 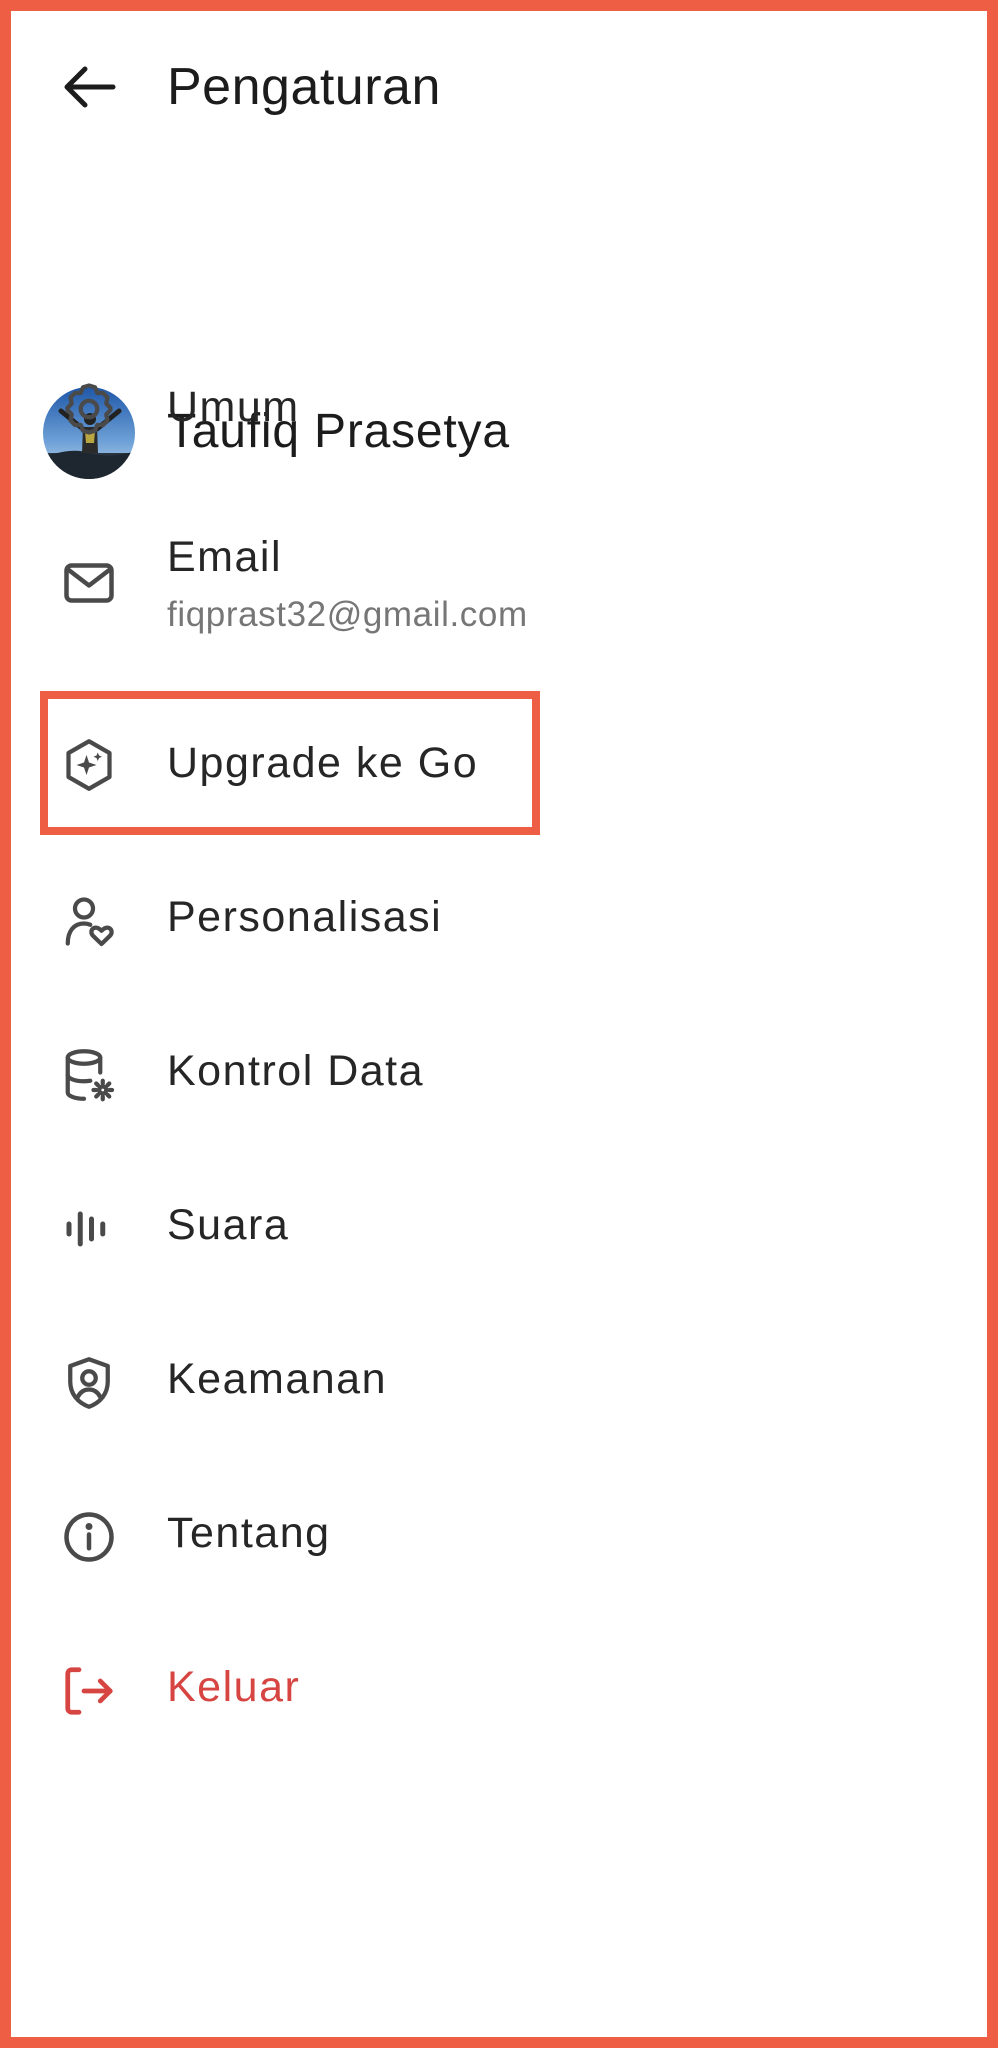 I want to click on menu-item-logout: Keluar, so click(x=499, y=1691).